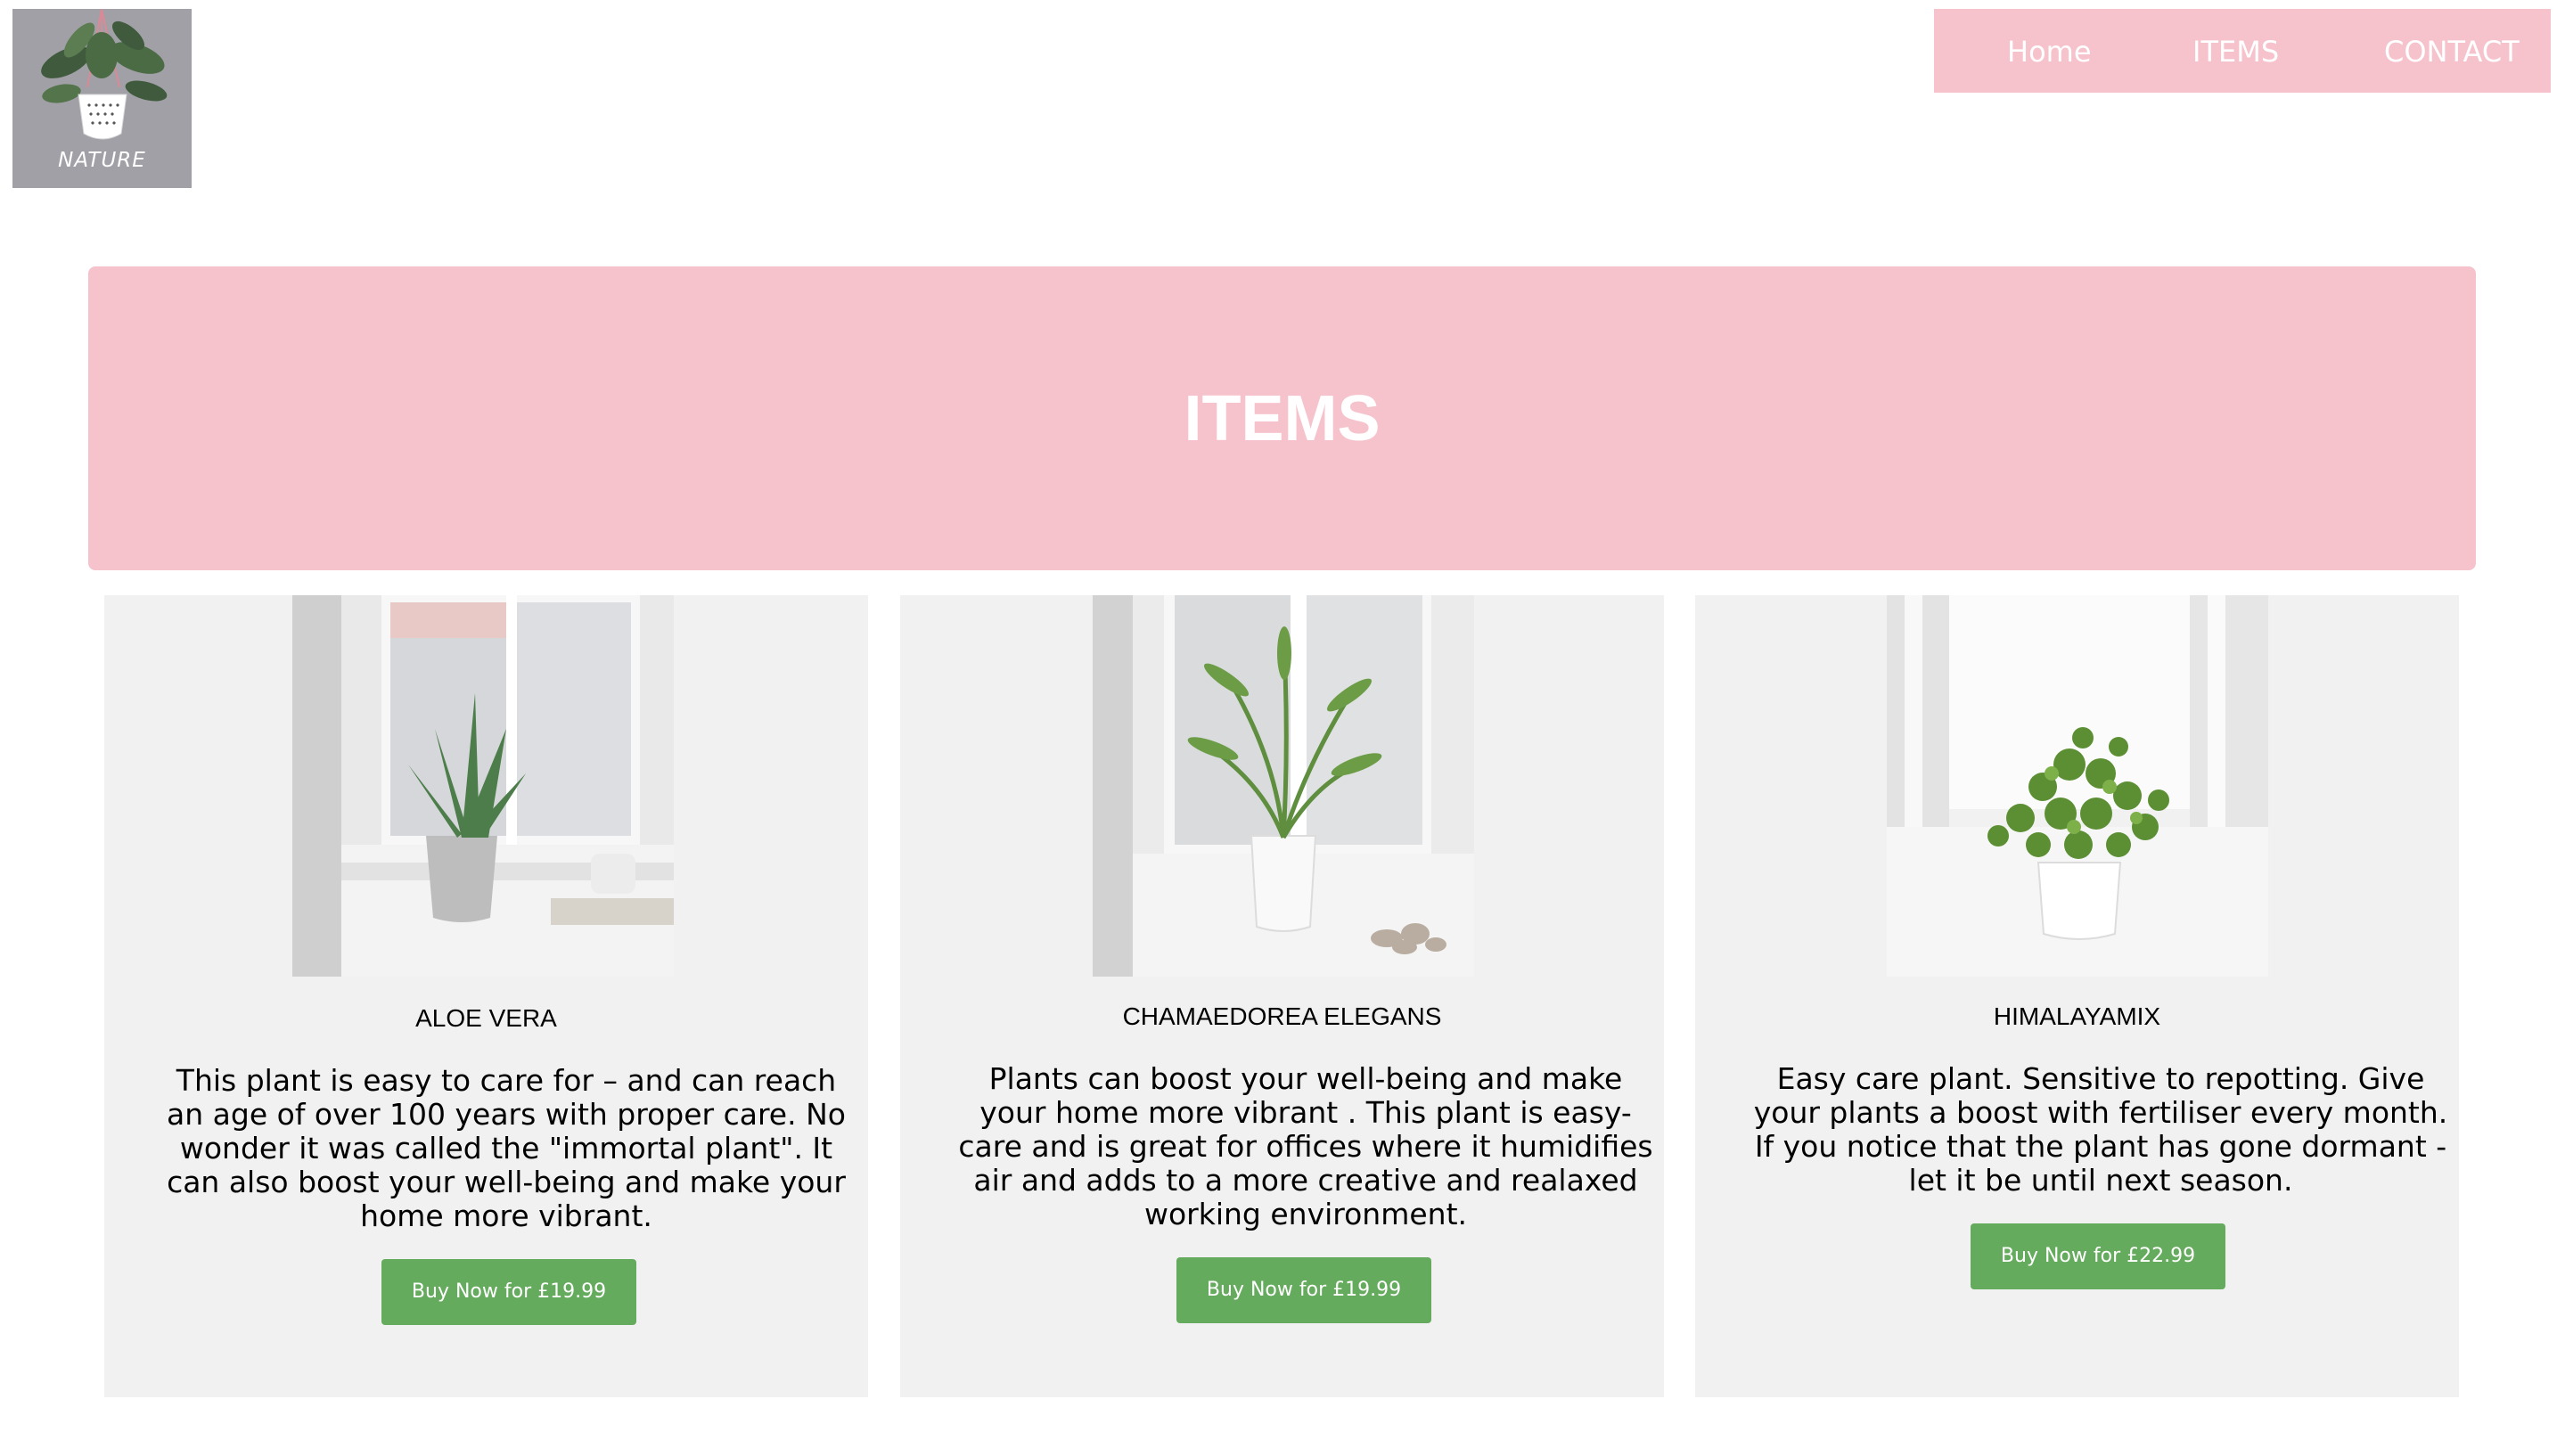  I want to click on page-title: ITEMS, so click(1282, 419).